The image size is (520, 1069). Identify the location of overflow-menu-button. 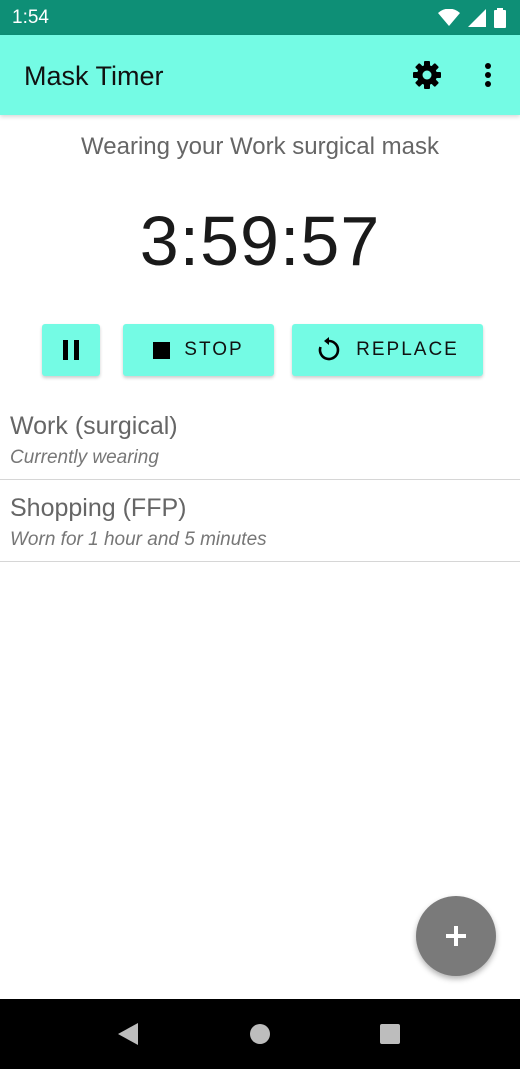
(488, 75).